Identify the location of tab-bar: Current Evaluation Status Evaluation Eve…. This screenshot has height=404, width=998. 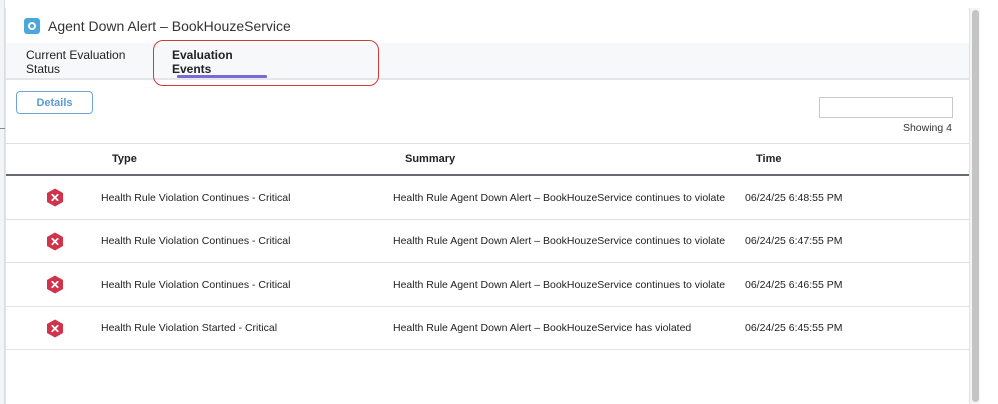
(488, 61).